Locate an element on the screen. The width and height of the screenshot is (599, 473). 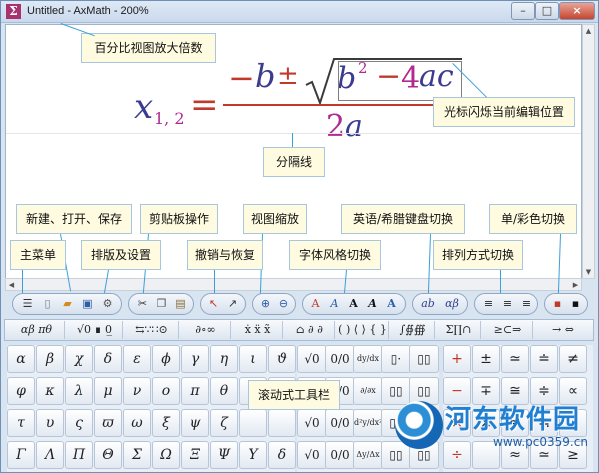
greek-symbol-button: ν is located at coordinates (137, 391).